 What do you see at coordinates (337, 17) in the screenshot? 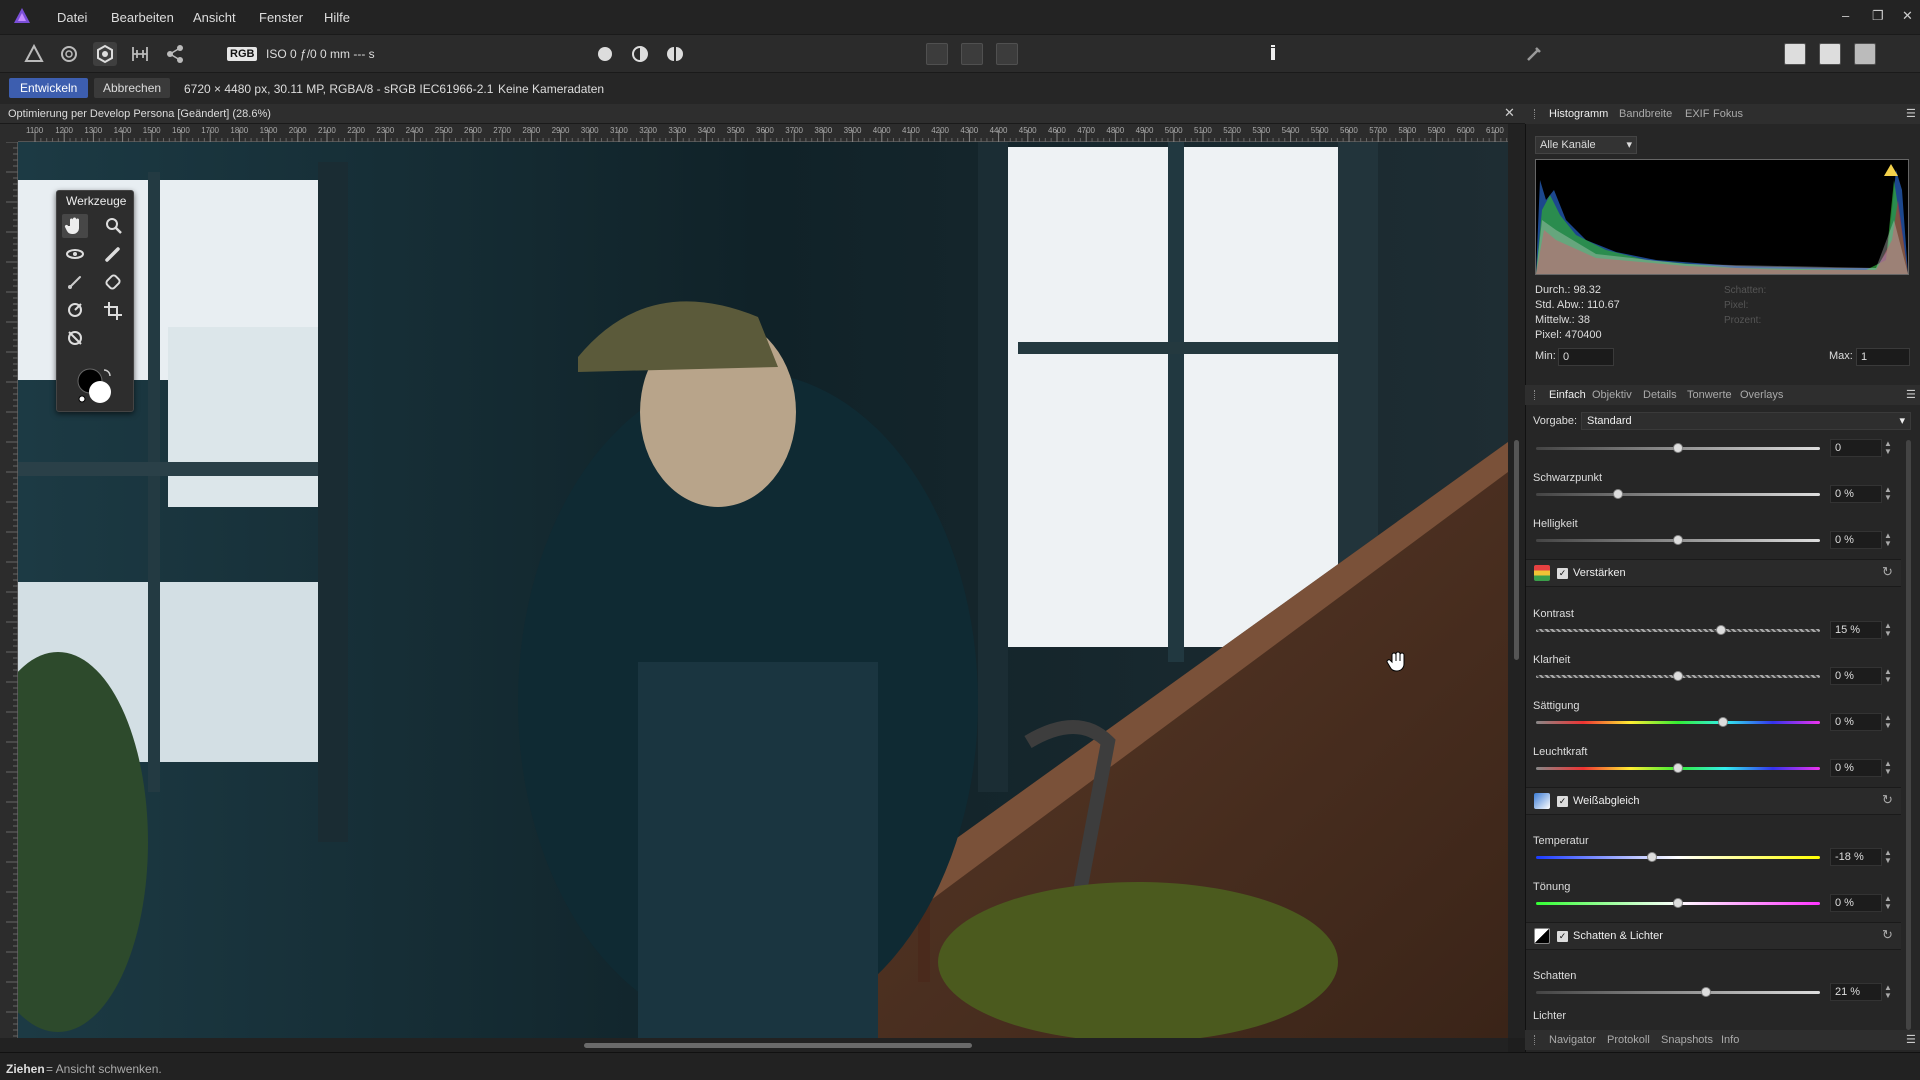
I see `menu-hilfe: Hilfe` at bounding box center [337, 17].